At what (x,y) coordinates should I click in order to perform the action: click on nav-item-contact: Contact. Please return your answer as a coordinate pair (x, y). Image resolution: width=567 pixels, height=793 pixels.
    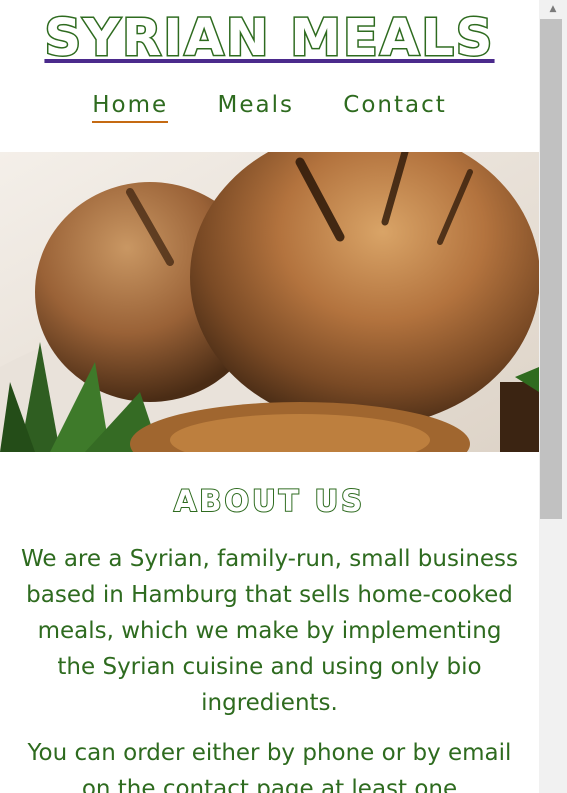
    Looking at the image, I should click on (394, 106).